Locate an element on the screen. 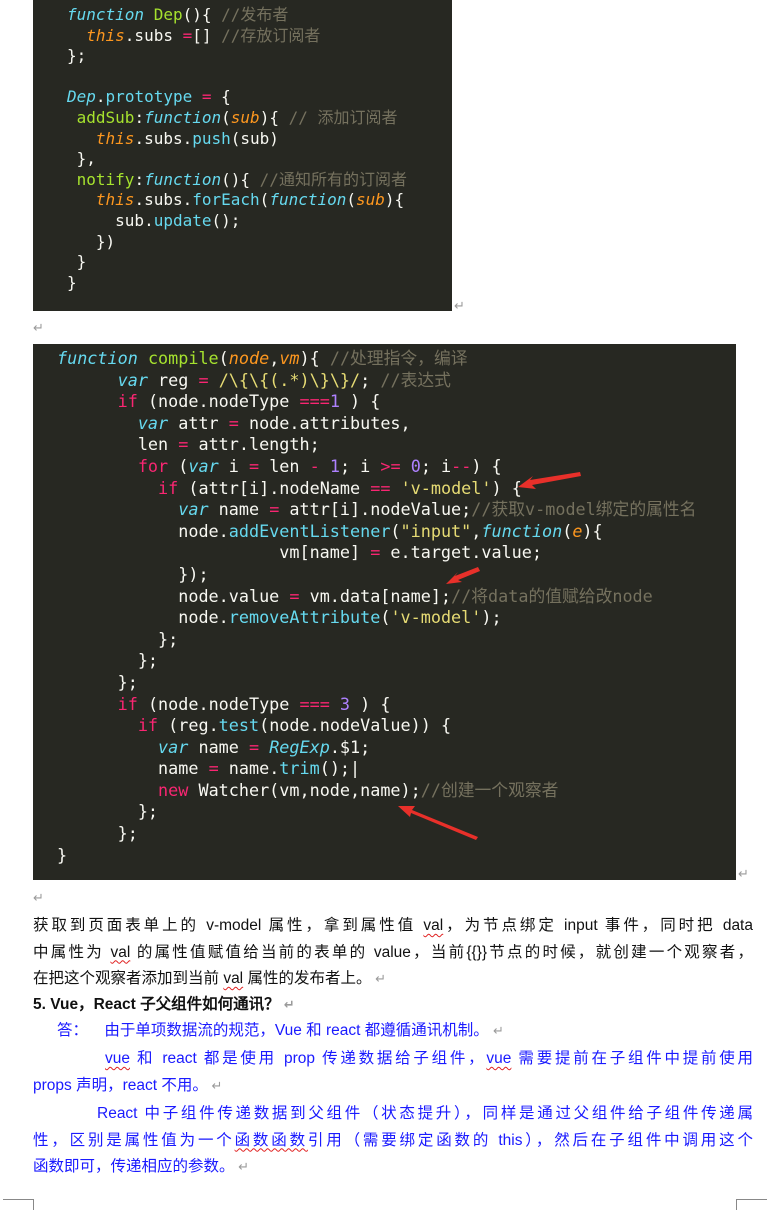 The height and width of the screenshot is (1212, 769). code-line: if (attr[i].nodeName == 'v-model') { is located at coordinates (384, 489).